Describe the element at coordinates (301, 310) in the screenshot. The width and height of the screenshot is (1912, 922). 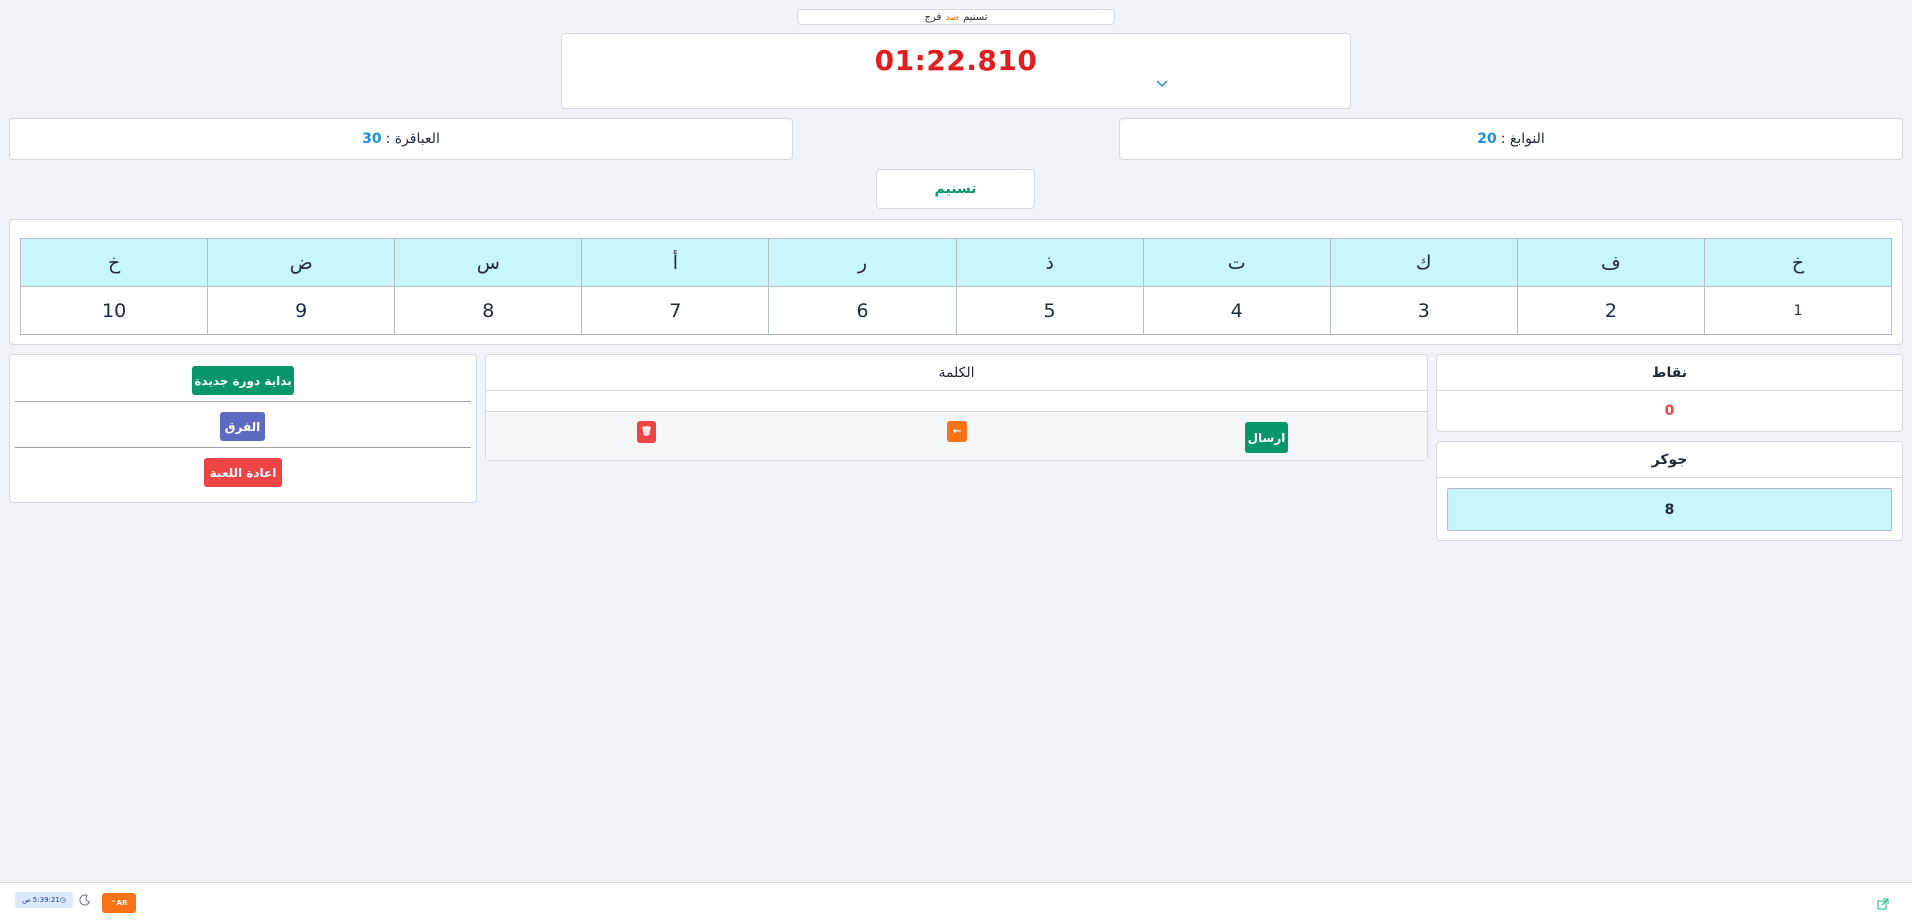
I see `number-cell: 9` at that location.